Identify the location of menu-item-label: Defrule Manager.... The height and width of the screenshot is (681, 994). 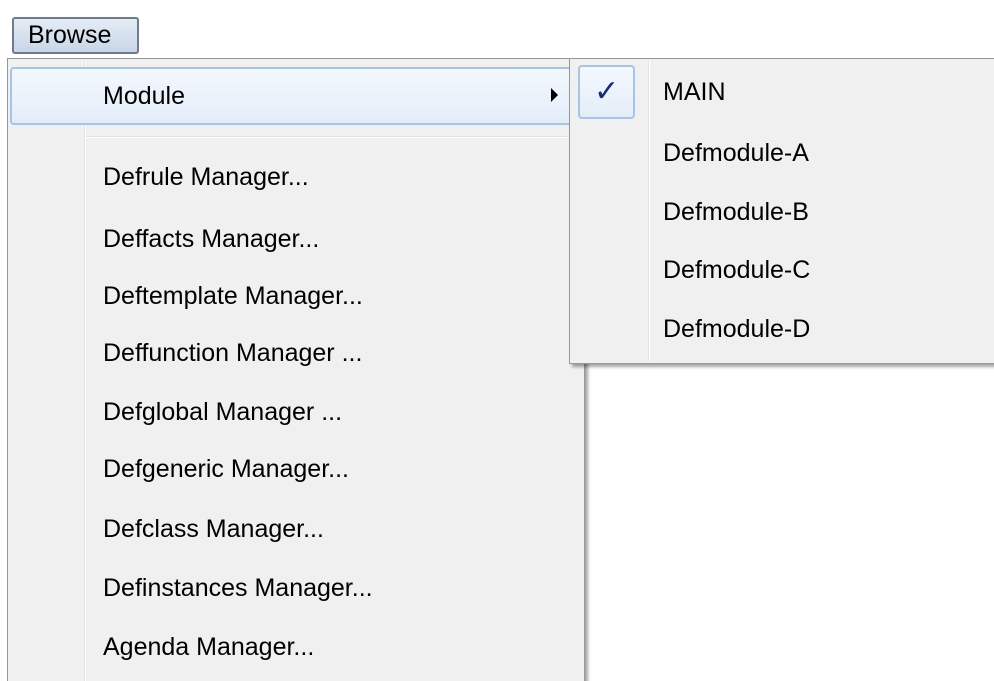
(206, 177).